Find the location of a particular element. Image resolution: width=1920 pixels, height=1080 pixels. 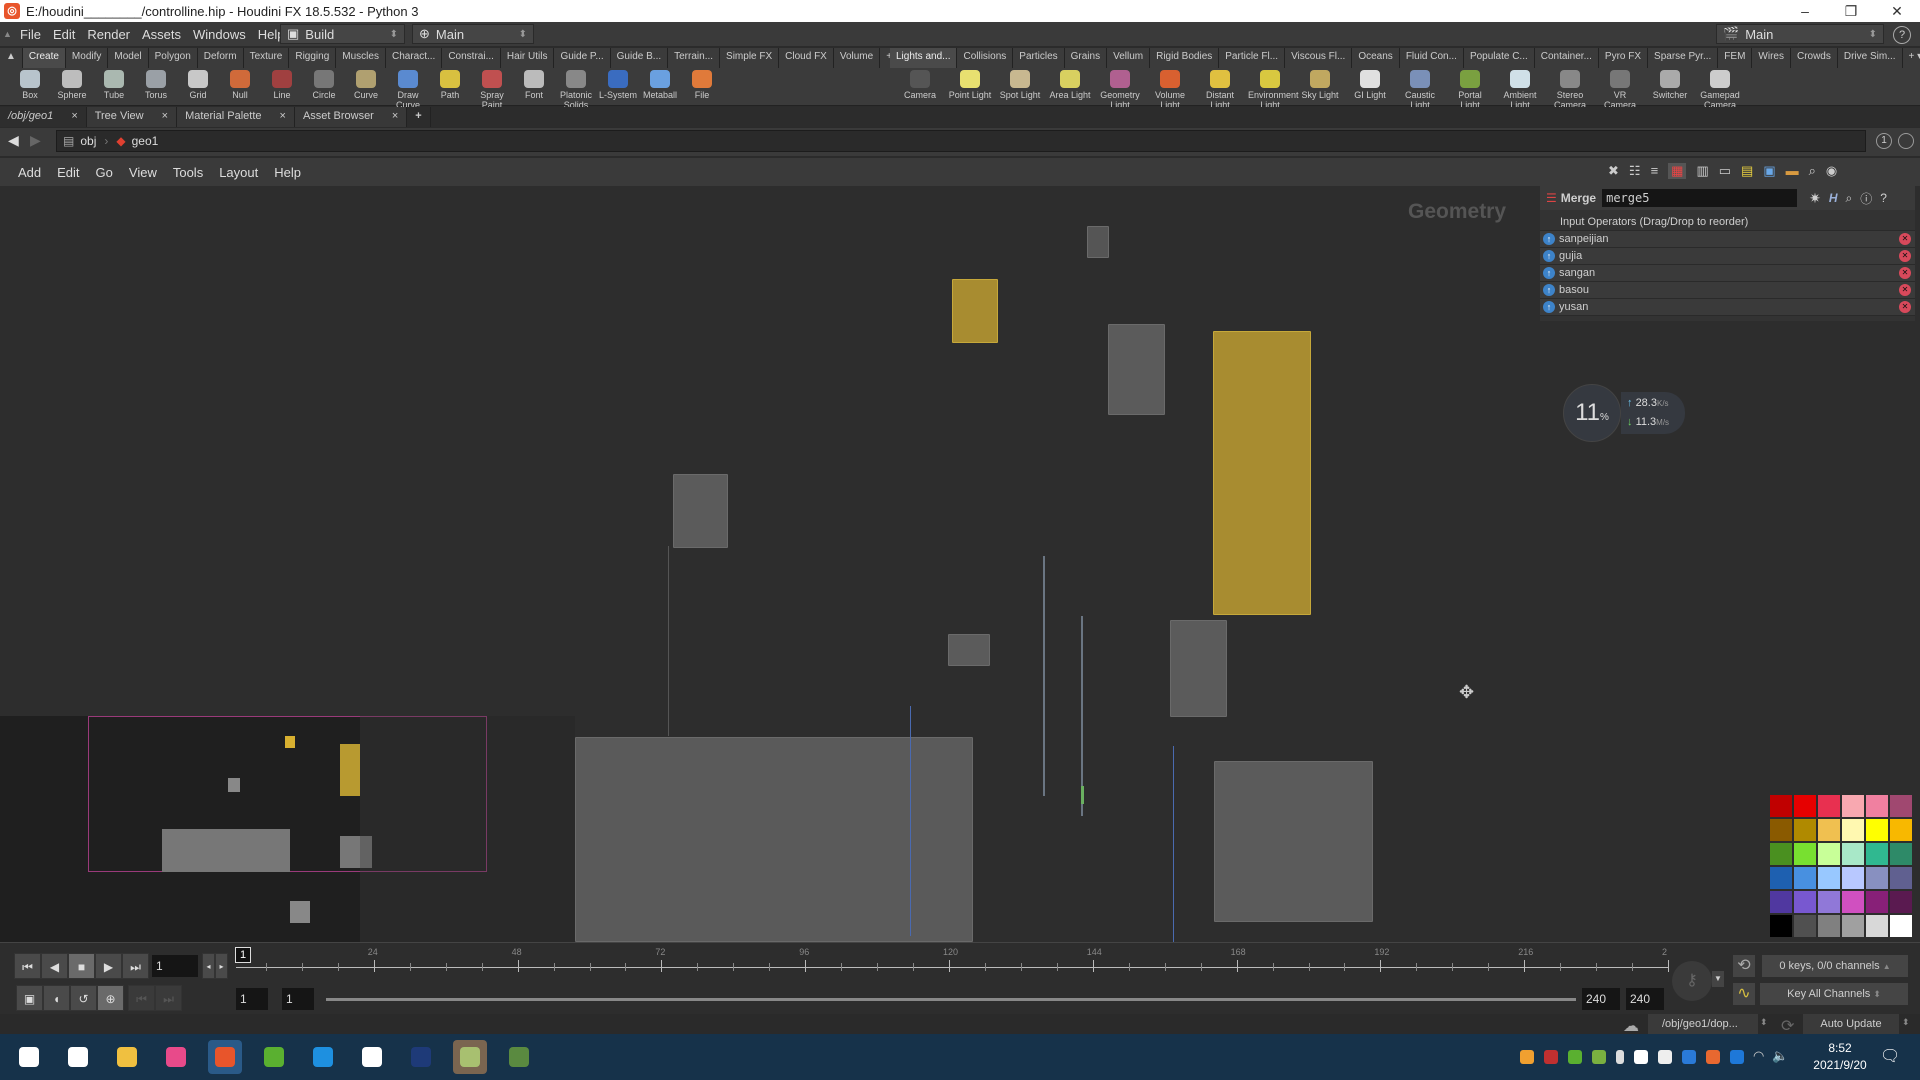

tool-platonic-solids: Platonic Solids is located at coordinates (576, 89).